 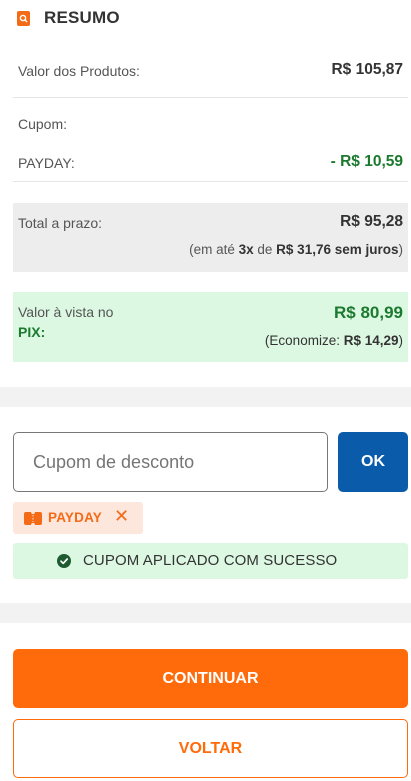 What do you see at coordinates (170, 462) in the screenshot?
I see `coupon-input` at bounding box center [170, 462].